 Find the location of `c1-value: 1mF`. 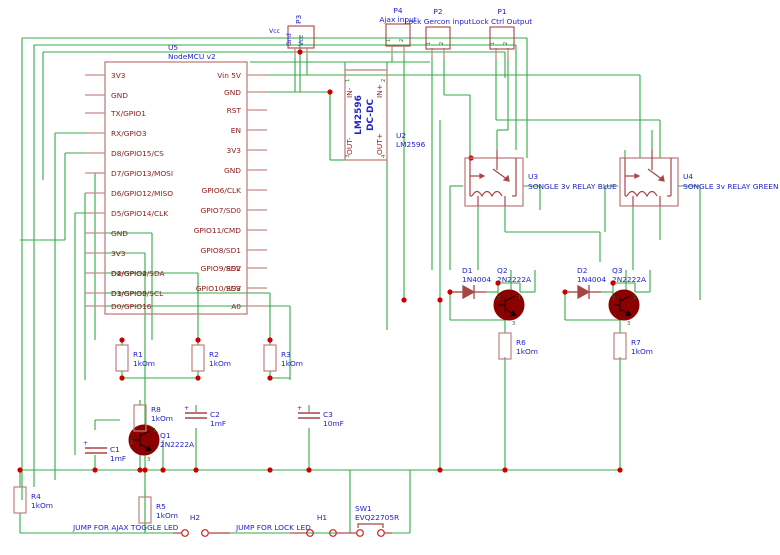

c1-value: 1mF is located at coordinates (118, 458).